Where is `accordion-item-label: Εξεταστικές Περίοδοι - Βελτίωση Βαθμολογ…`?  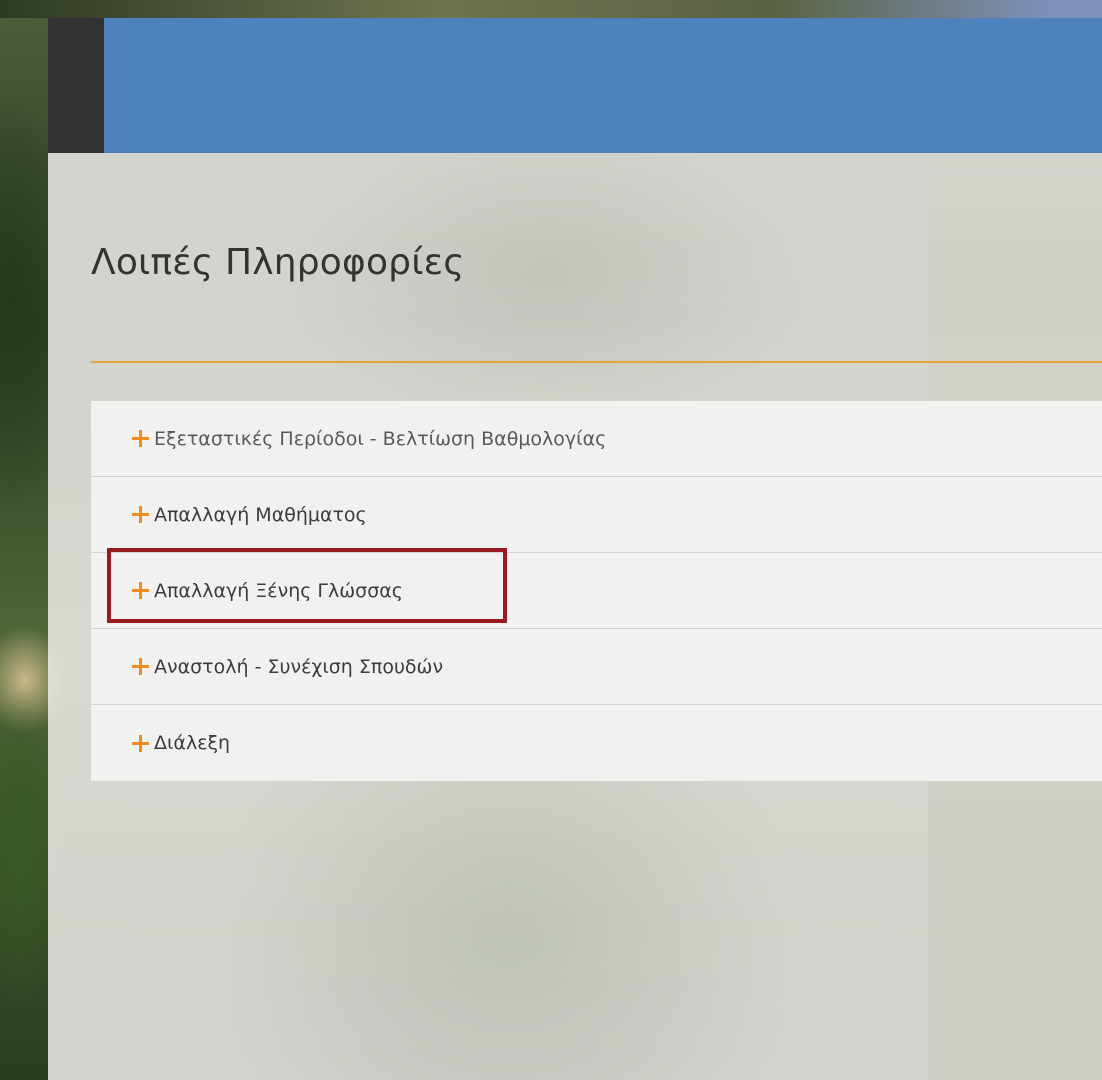
accordion-item-label: Εξεταστικές Περίοδοι - Βελτίωση Βαθμολογ… is located at coordinates (380, 438).